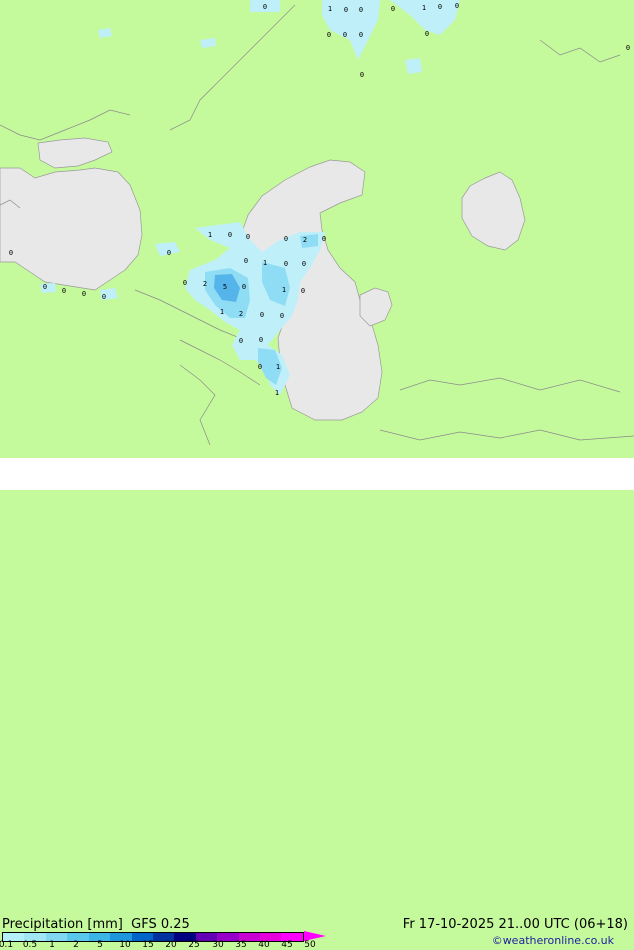 The width and height of the screenshot is (634, 950). I want to click on precip-label-28: 5, so click(225, 287).